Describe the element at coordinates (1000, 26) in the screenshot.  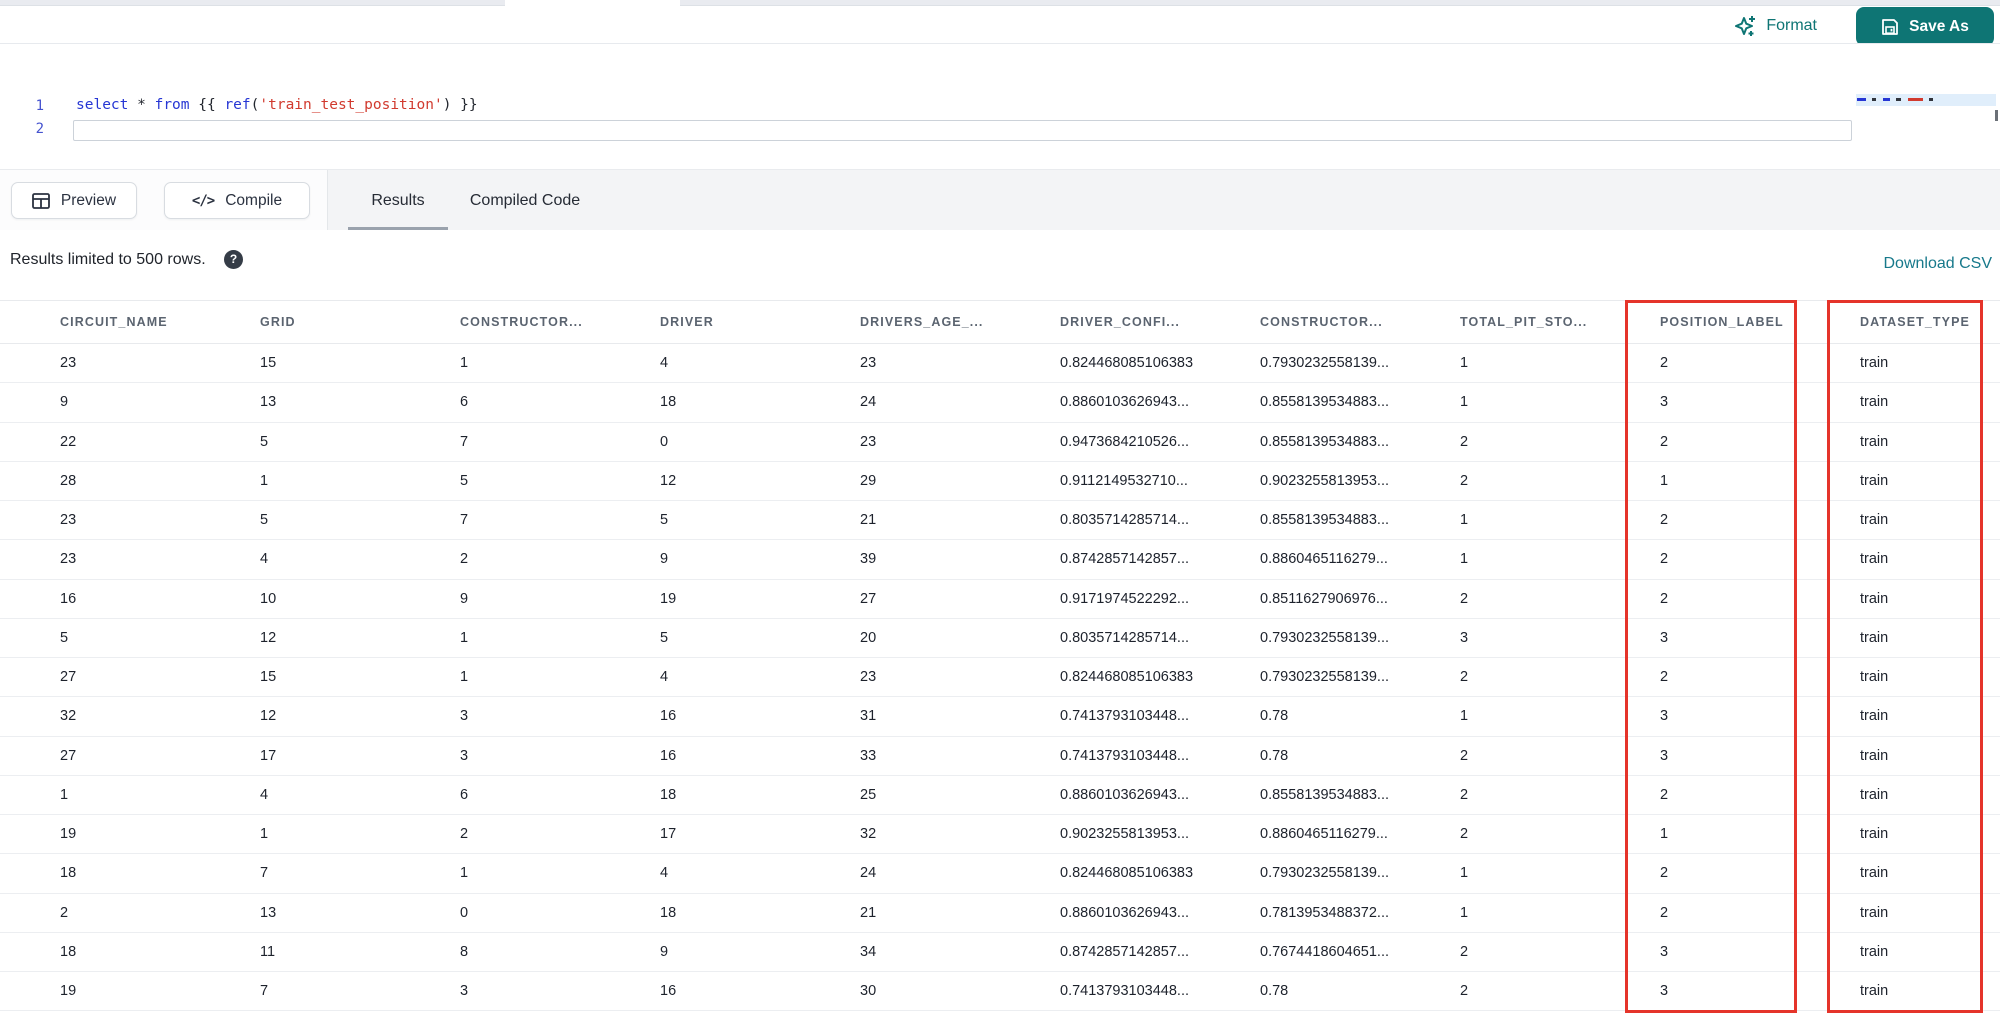
I see `editor-header-bar: Format Save As` at that location.